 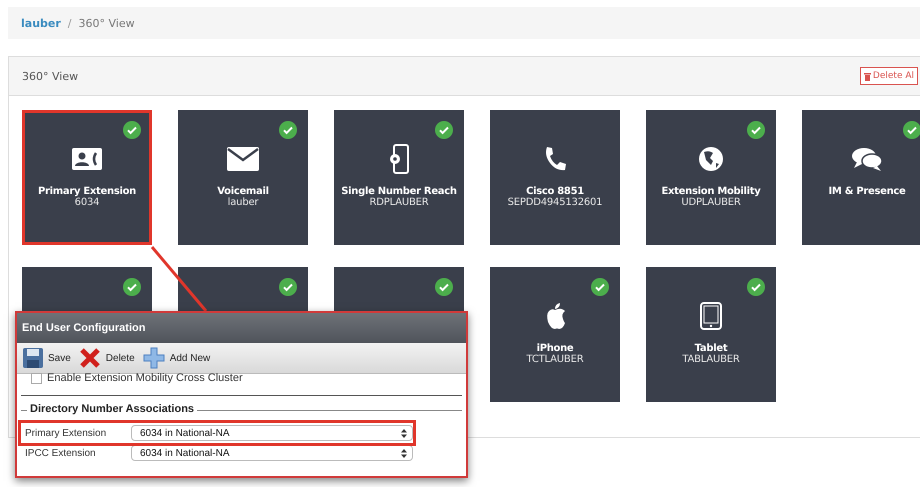 What do you see at coordinates (889, 76) in the screenshot?
I see `delete-all-button: Delete Al` at bounding box center [889, 76].